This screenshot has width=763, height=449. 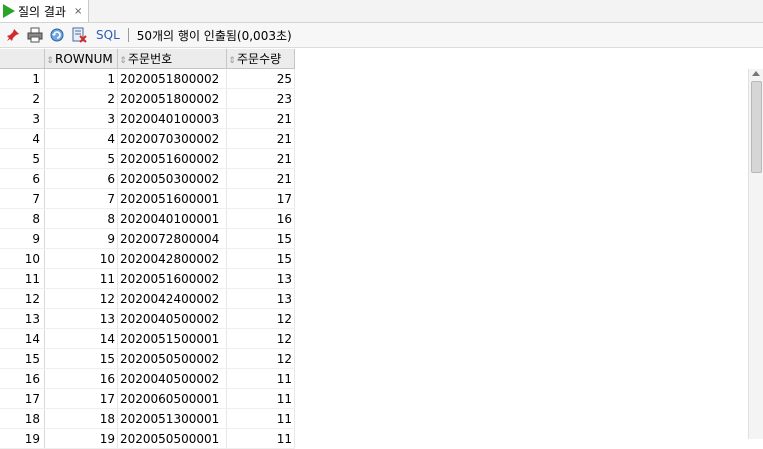 I want to click on order-no-cell: 2020050300002, so click(x=172, y=178).